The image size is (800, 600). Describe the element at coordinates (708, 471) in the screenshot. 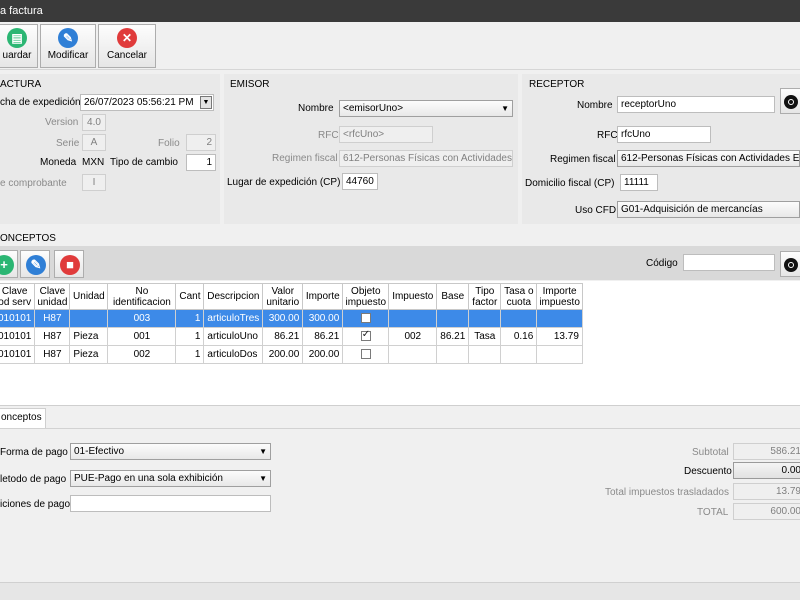

I see `descuento-label: Descuento` at that location.